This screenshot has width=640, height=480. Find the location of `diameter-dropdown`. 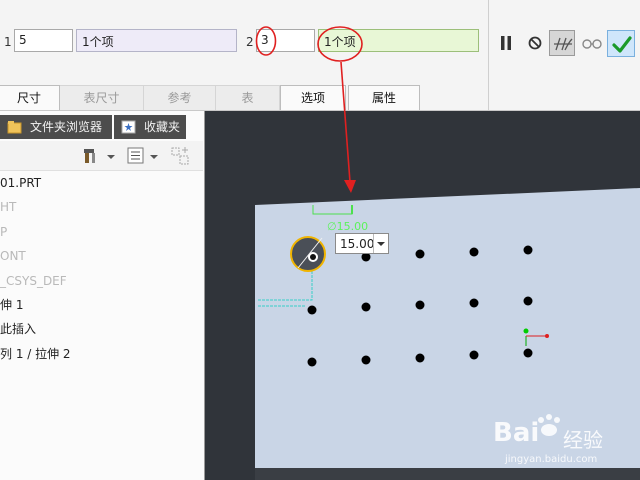

diameter-dropdown is located at coordinates (380, 243).